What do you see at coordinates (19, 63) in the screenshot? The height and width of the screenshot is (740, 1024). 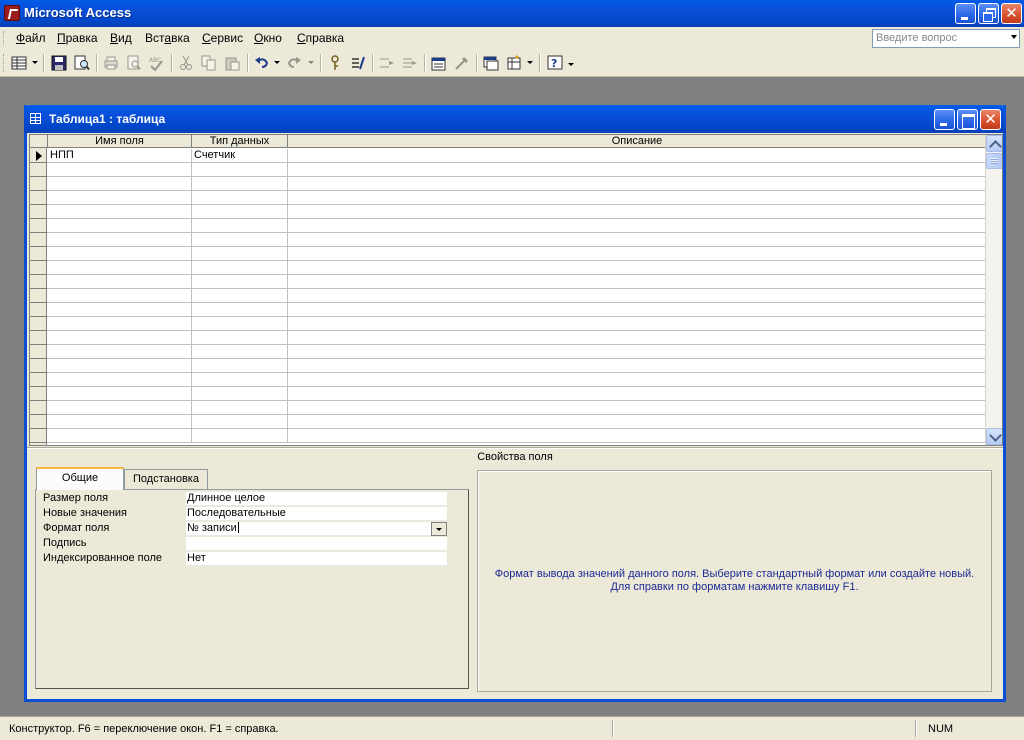 I see `view-button` at bounding box center [19, 63].